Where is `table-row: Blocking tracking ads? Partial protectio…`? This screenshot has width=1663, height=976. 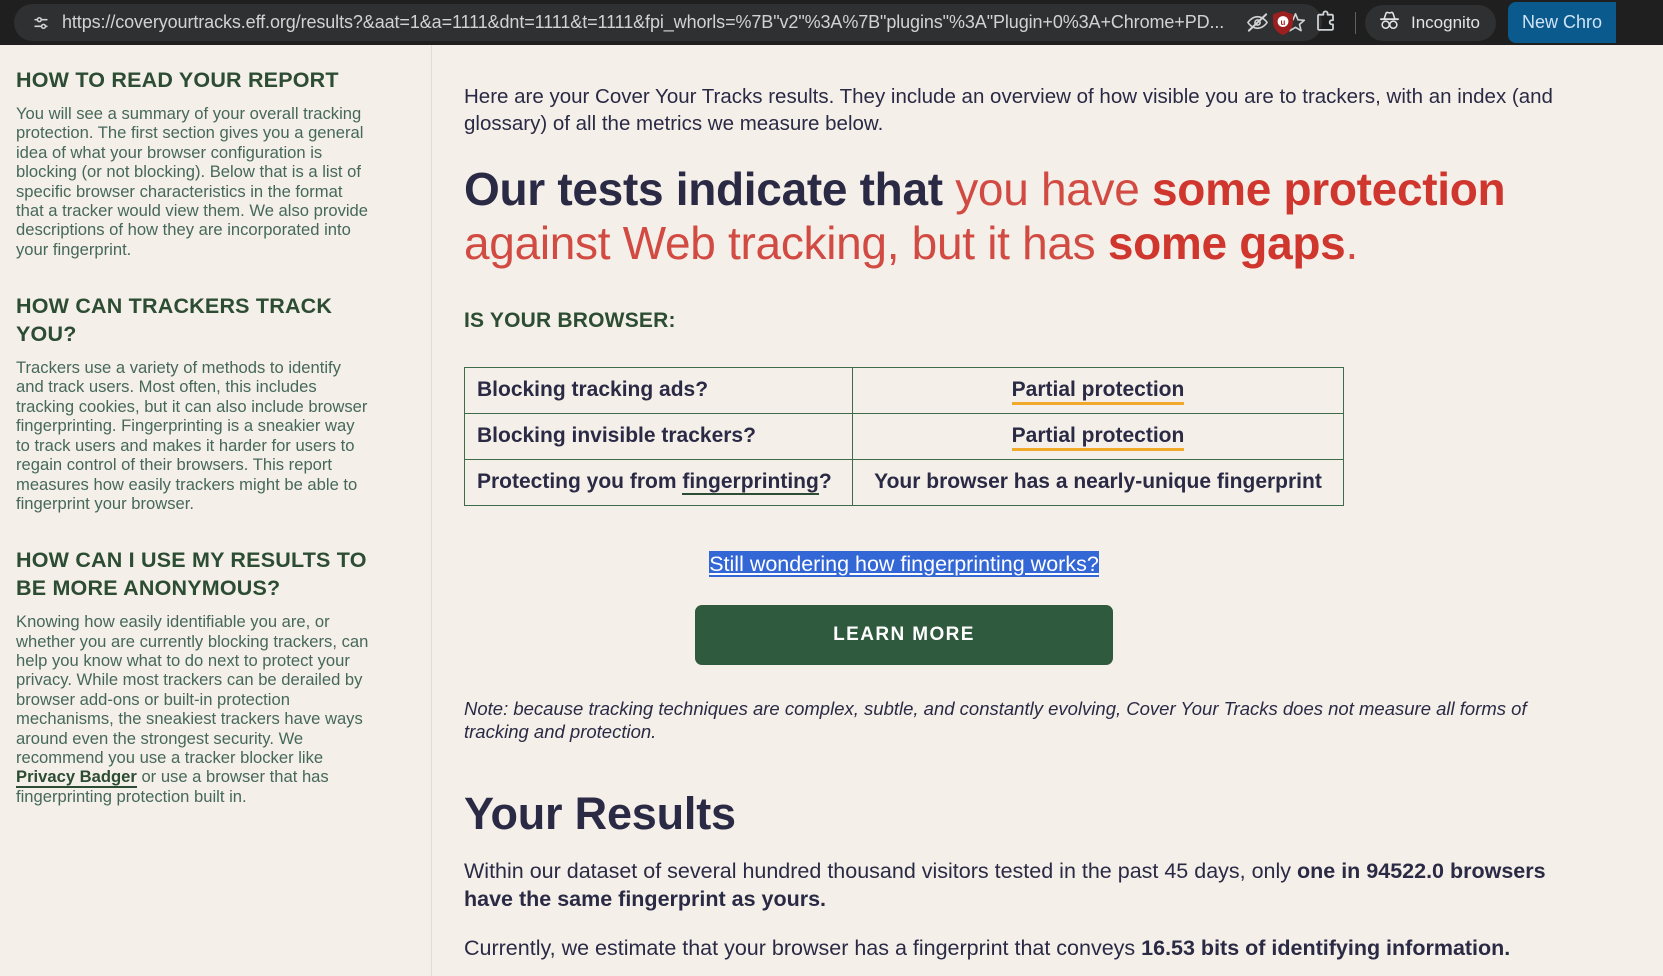
table-row: Blocking tracking ads? Partial protectio… is located at coordinates (904, 390).